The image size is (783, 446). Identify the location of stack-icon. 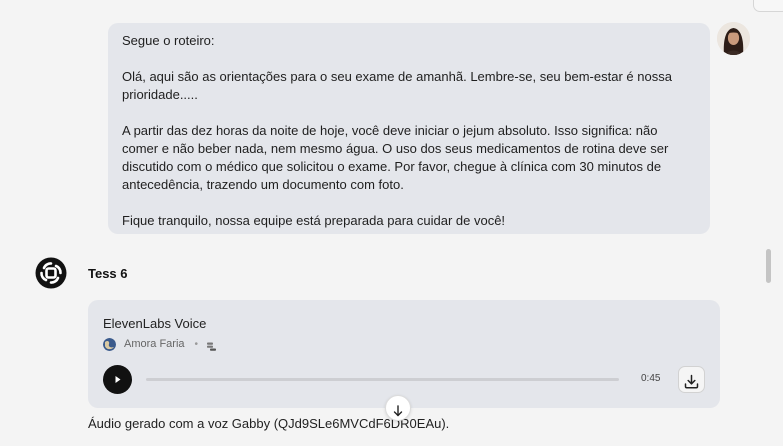
(211, 345).